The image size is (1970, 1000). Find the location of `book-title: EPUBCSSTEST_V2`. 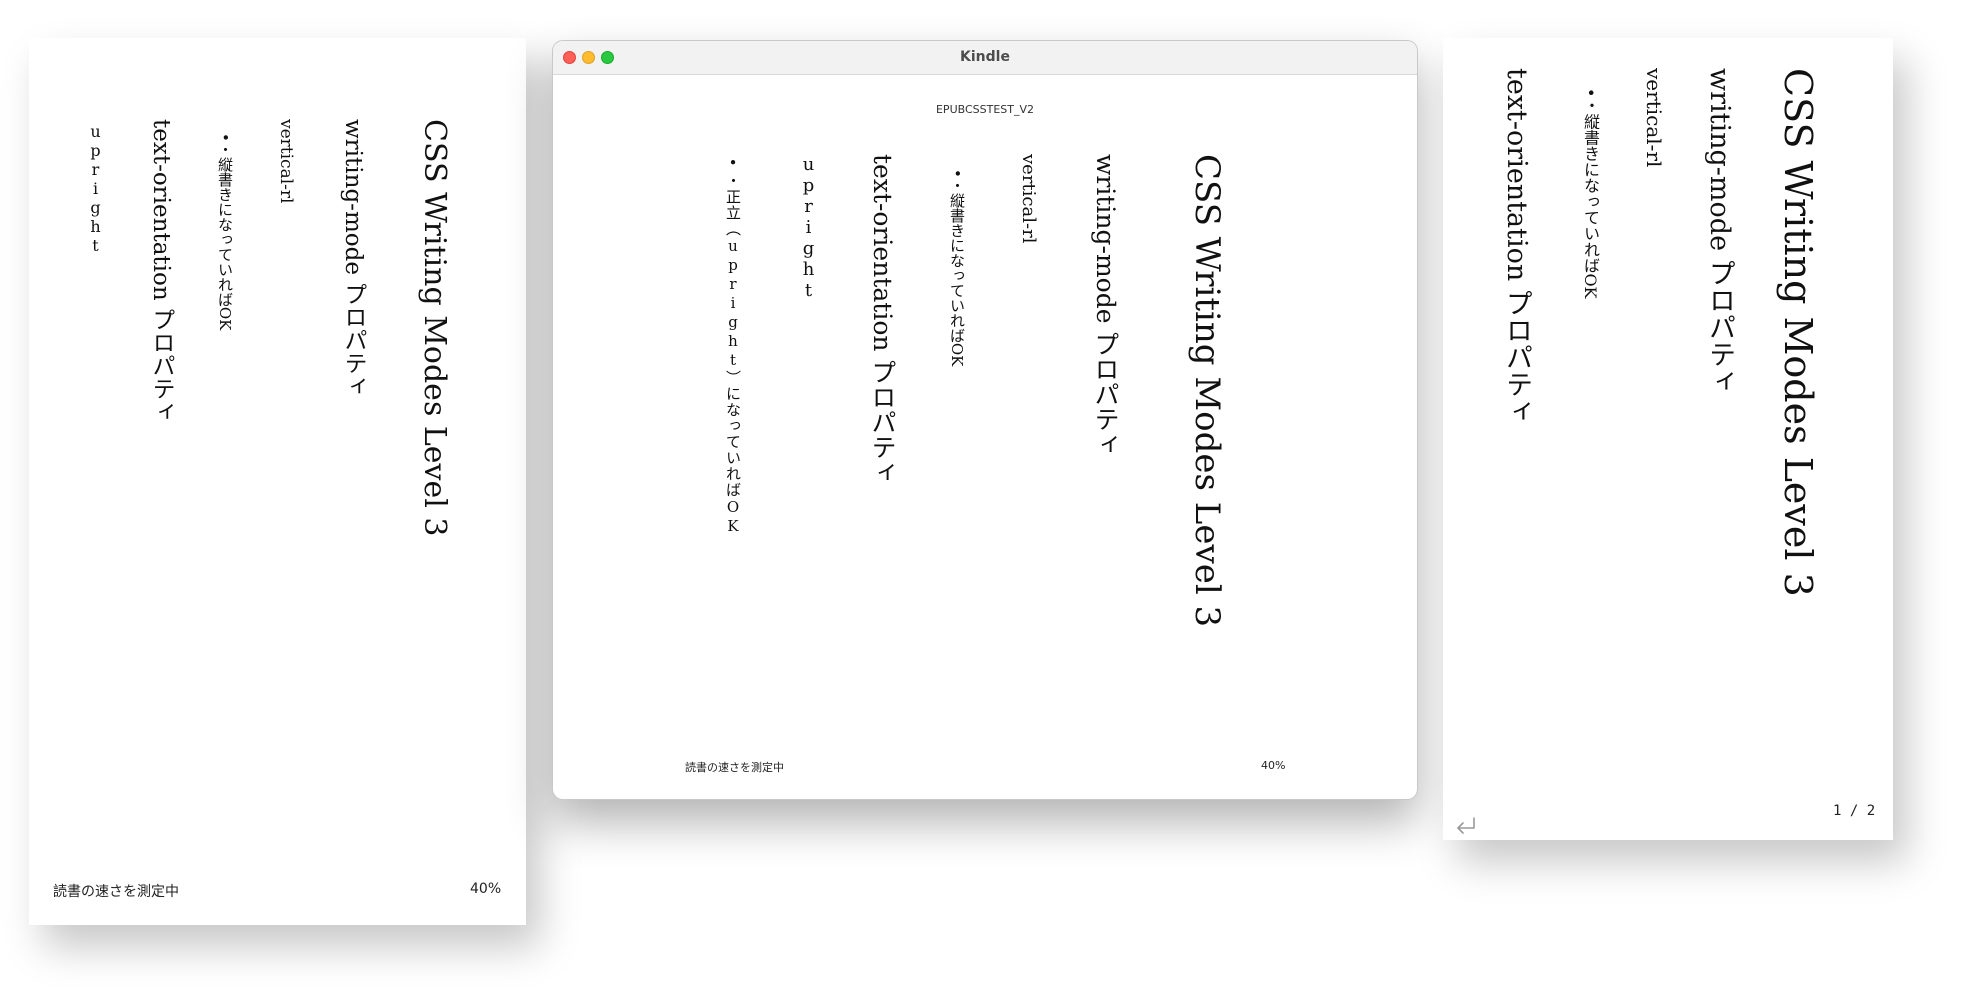

book-title: EPUBCSSTEST_V2 is located at coordinates (985, 109).